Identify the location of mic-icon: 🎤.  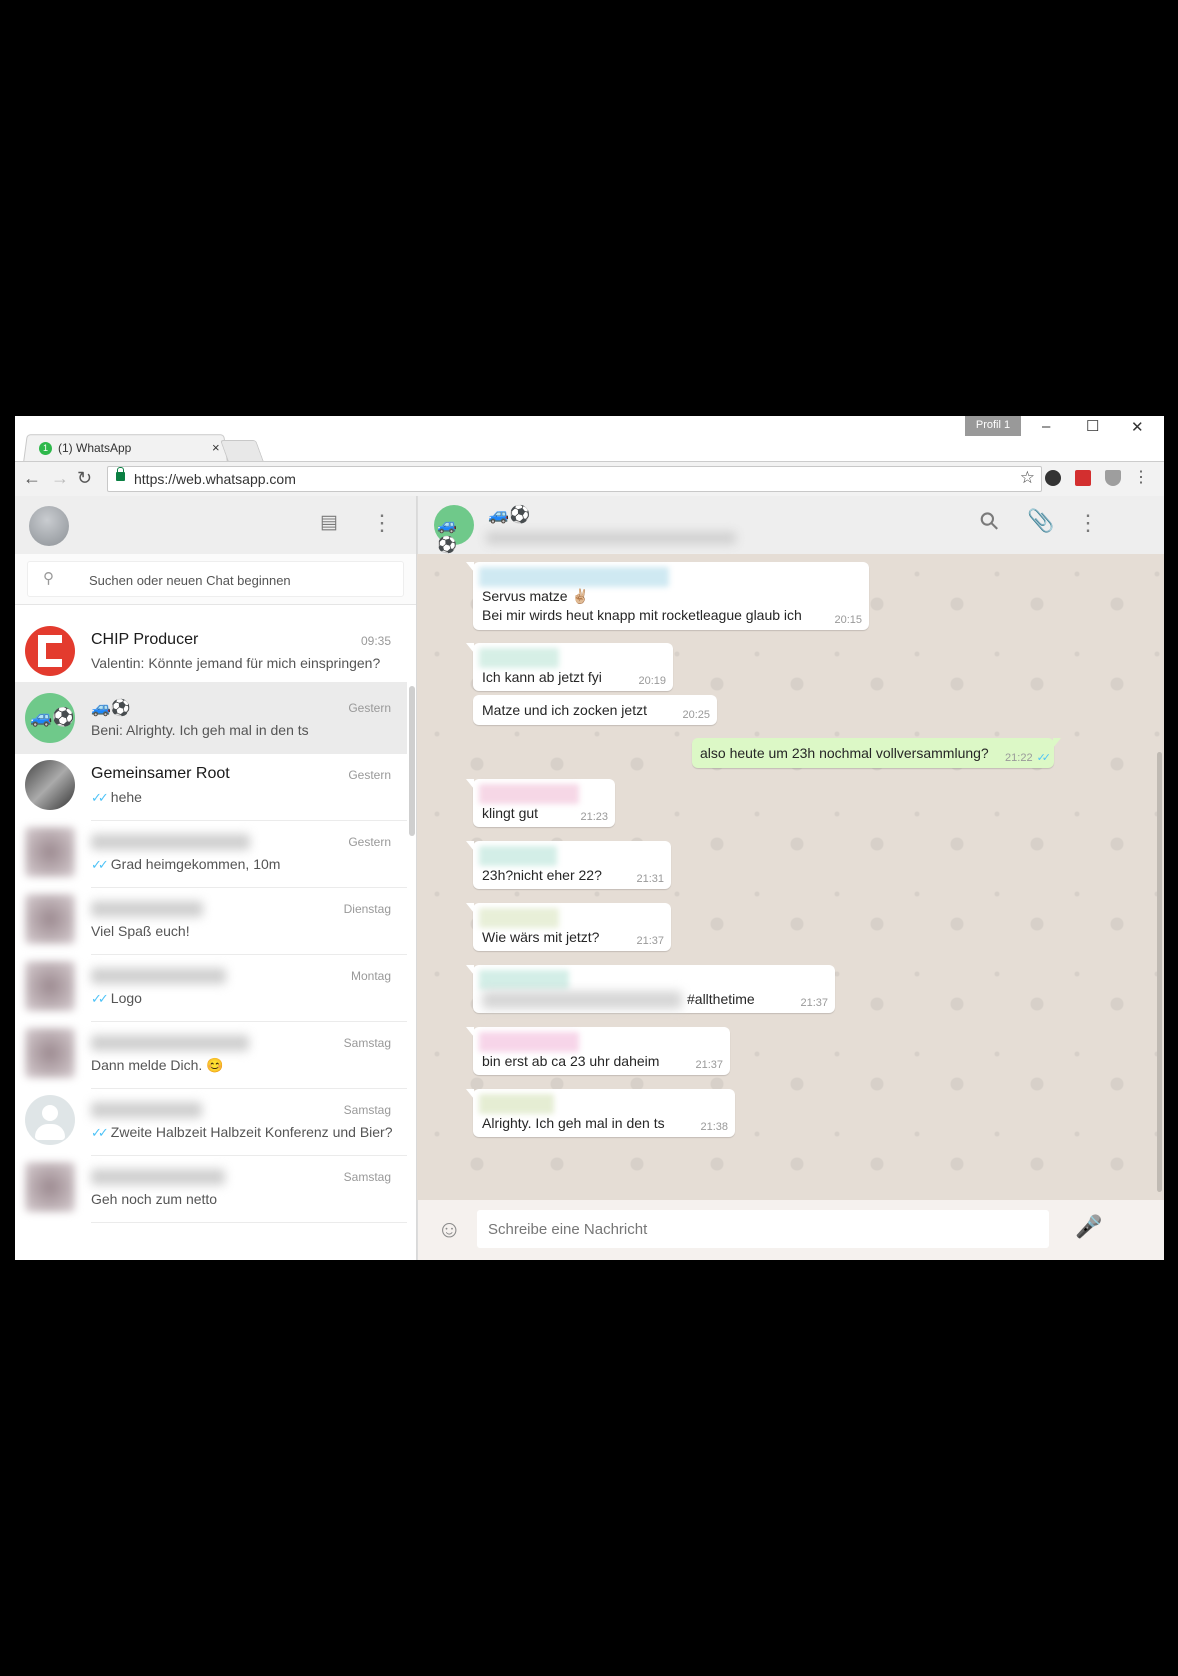
(1088, 1227).